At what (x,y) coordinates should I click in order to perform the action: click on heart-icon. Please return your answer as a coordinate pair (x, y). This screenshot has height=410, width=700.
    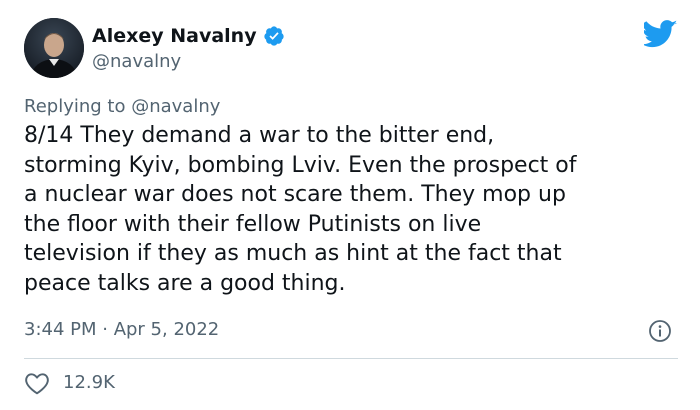
    Looking at the image, I should click on (37, 383).